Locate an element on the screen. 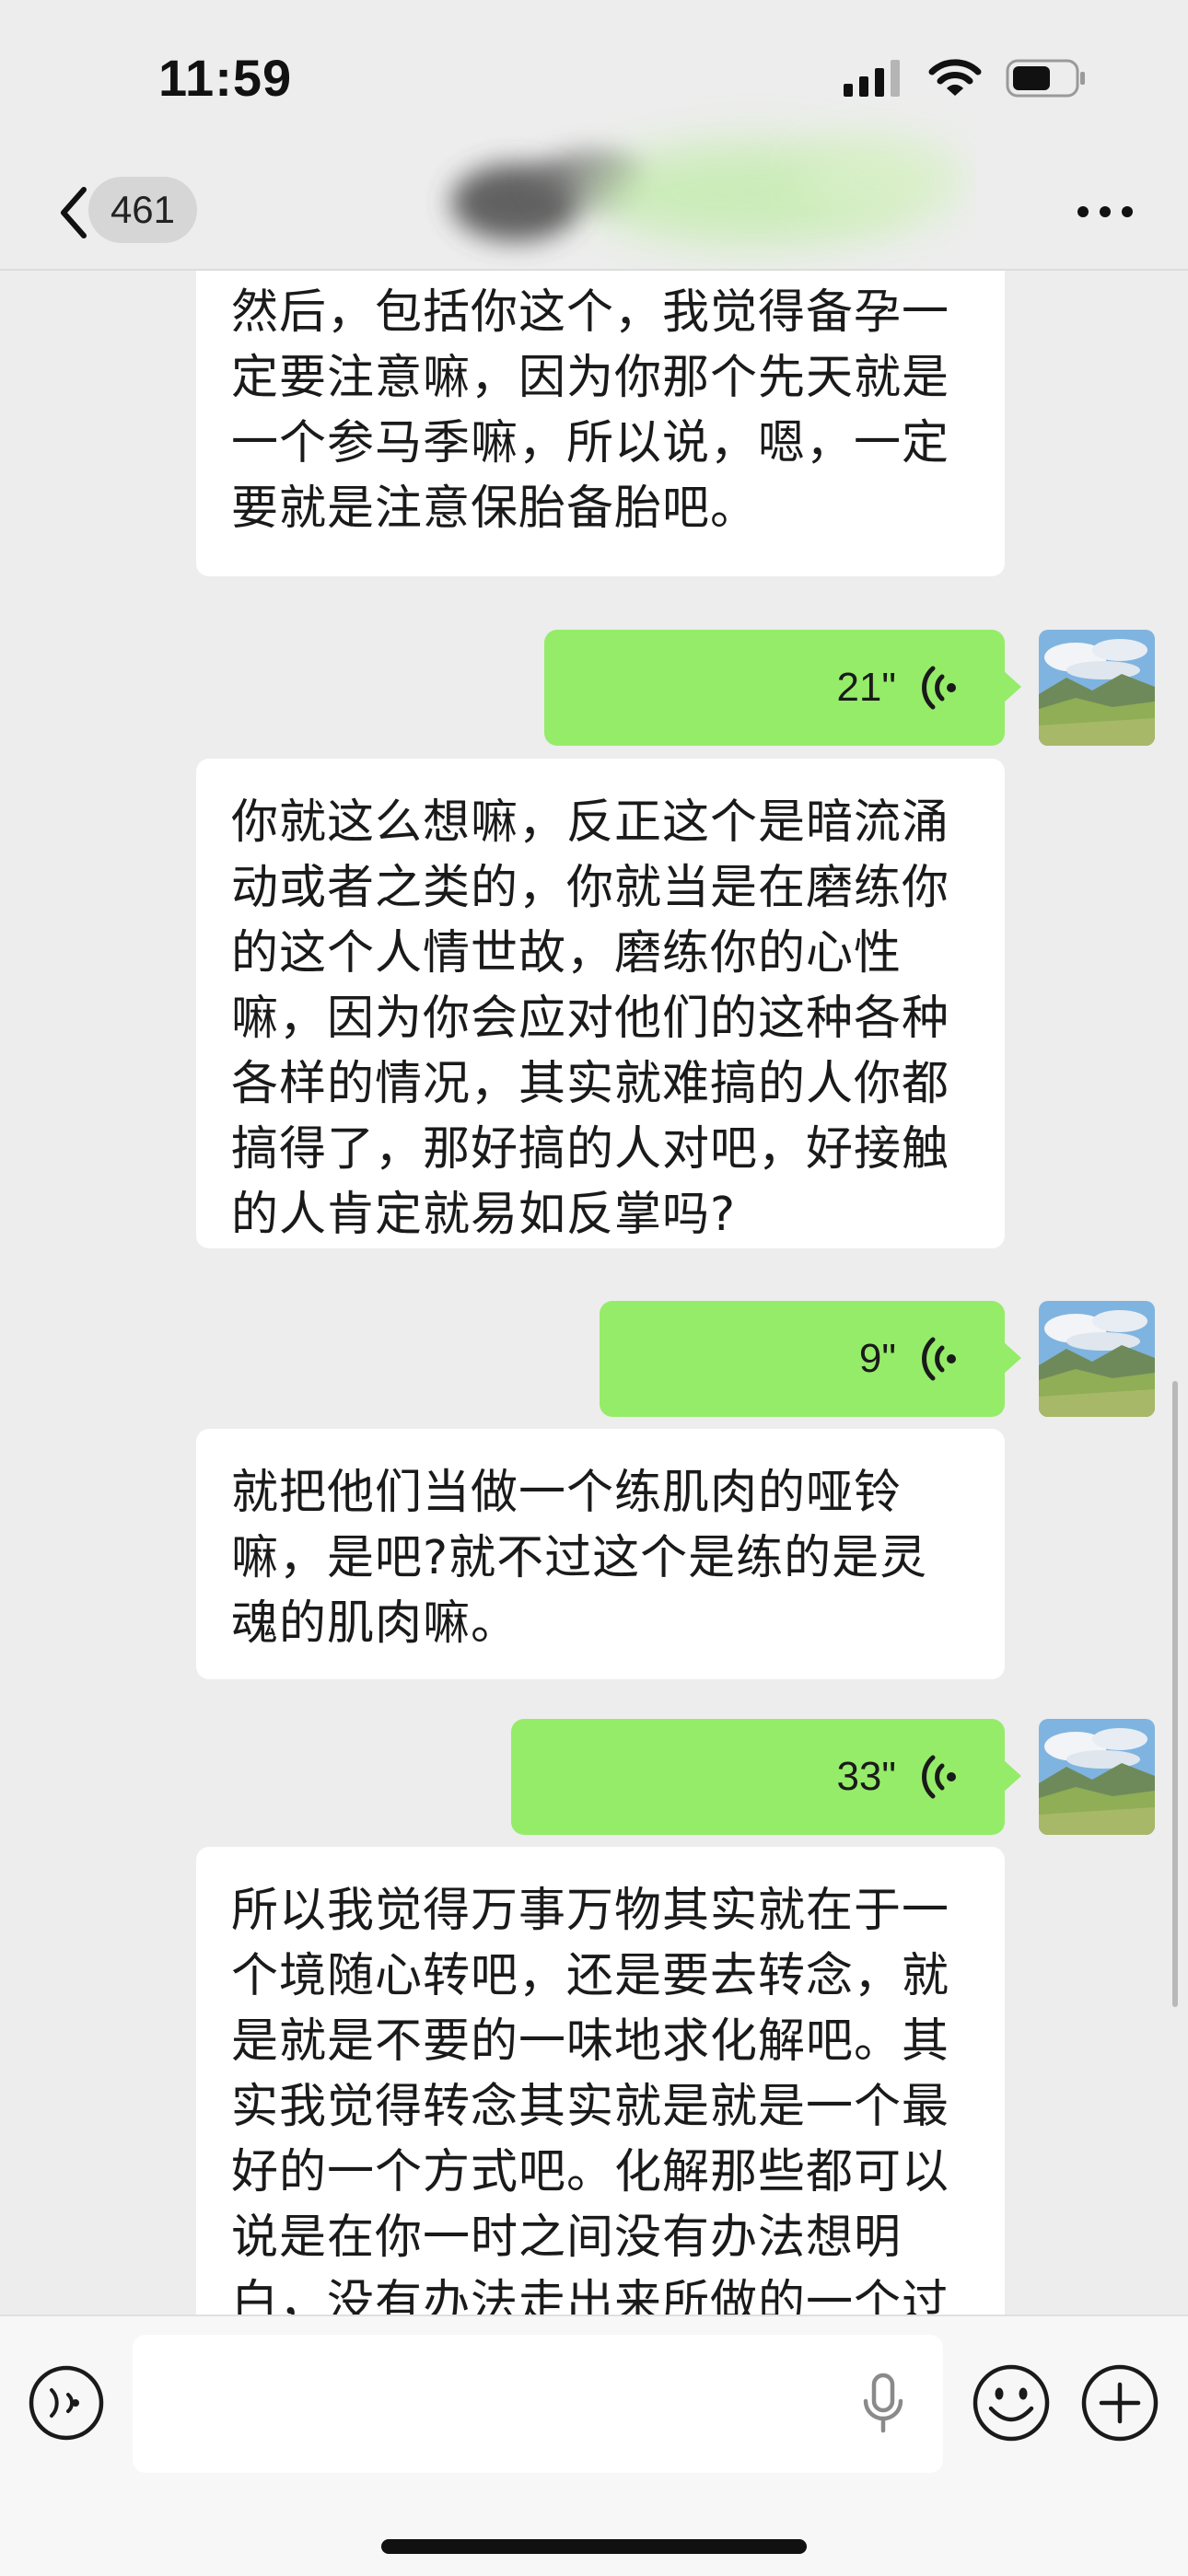 Image resolution: width=1188 pixels, height=2576 pixels. scroll-indicator is located at coordinates (1175, 1694).